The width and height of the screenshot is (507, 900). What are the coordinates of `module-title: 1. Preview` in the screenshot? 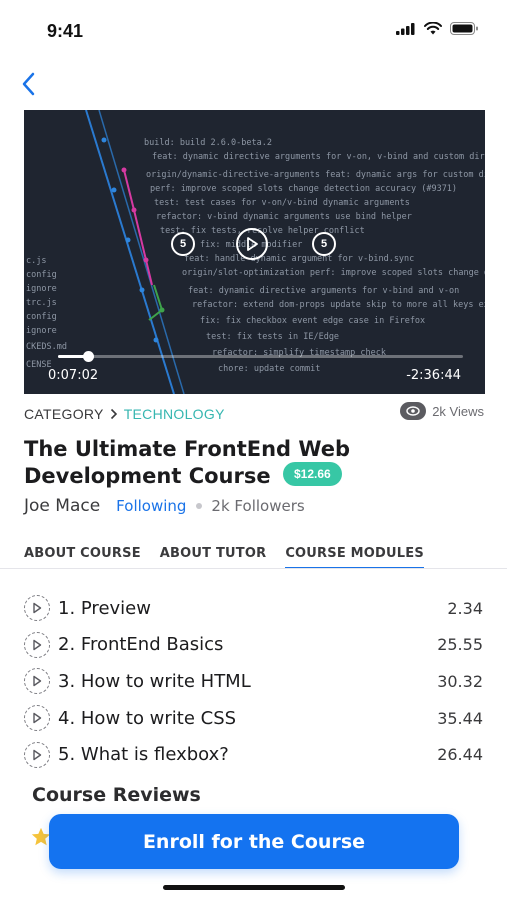 It's located at (104, 608).